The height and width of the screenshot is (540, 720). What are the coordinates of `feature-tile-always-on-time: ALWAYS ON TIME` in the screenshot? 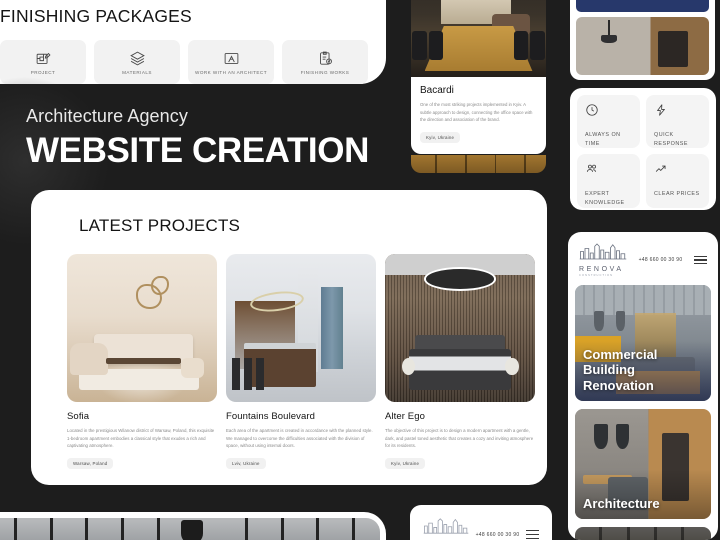 It's located at (608, 122).